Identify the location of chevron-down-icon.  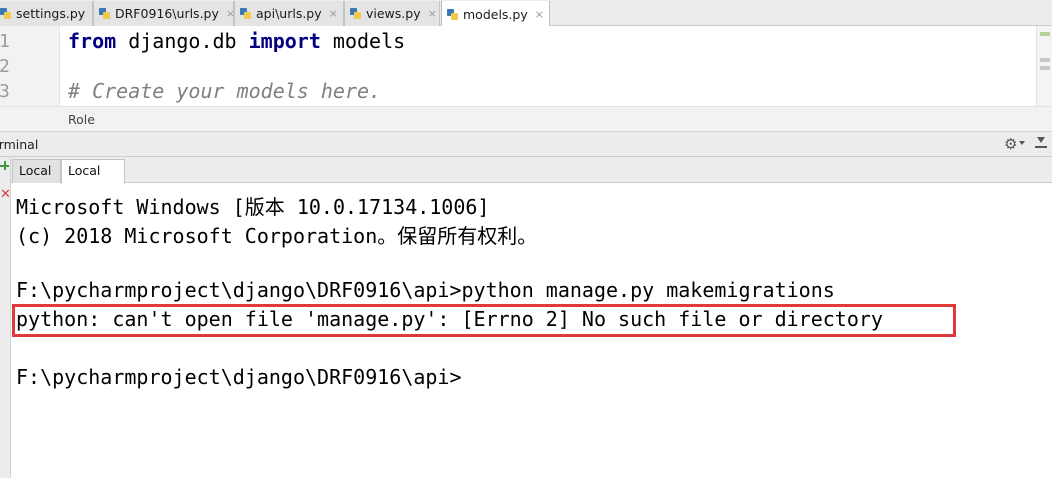
(1022, 143).